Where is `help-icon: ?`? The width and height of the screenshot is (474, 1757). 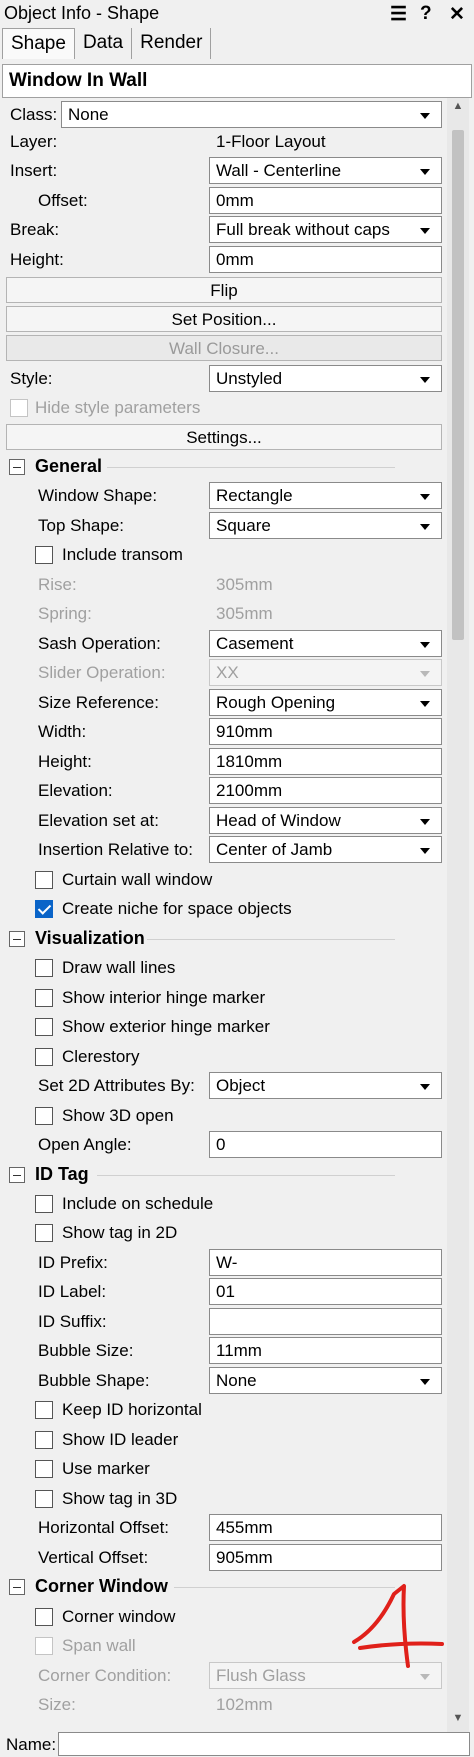
help-icon: ? is located at coordinates (426, 14).